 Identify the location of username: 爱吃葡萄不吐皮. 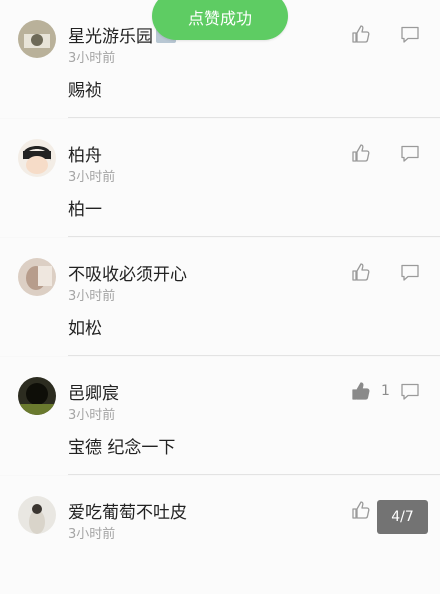
(127, 510).